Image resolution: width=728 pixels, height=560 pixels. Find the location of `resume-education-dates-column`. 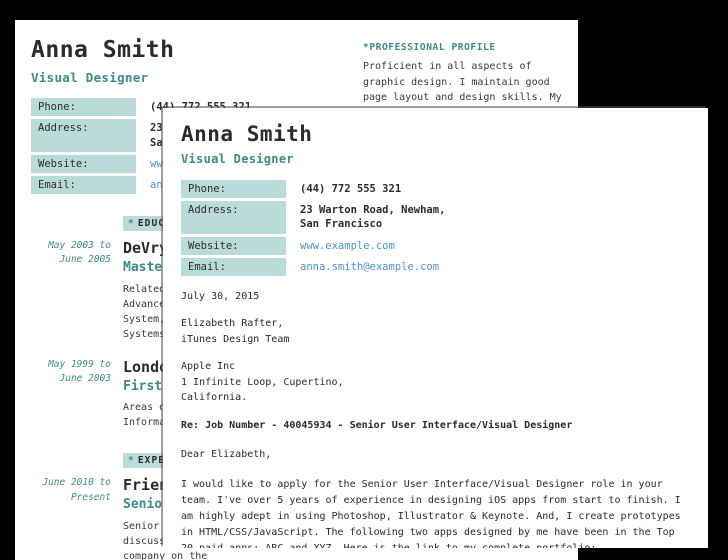

resume-education-dates-column is located at coordinates (77, 225).